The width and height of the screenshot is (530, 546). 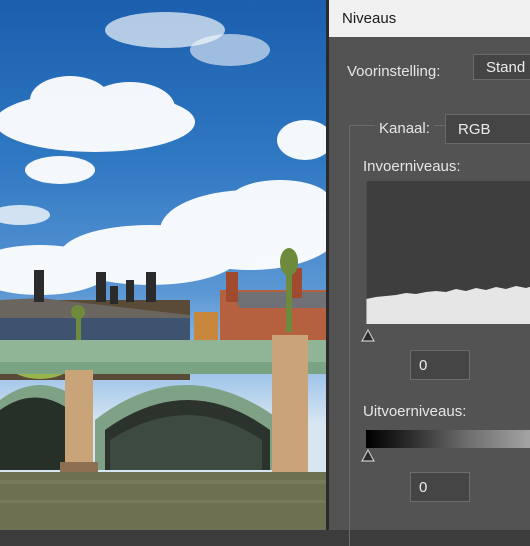 I want to click on input-black-field: 0, so click(x=440, y=365).